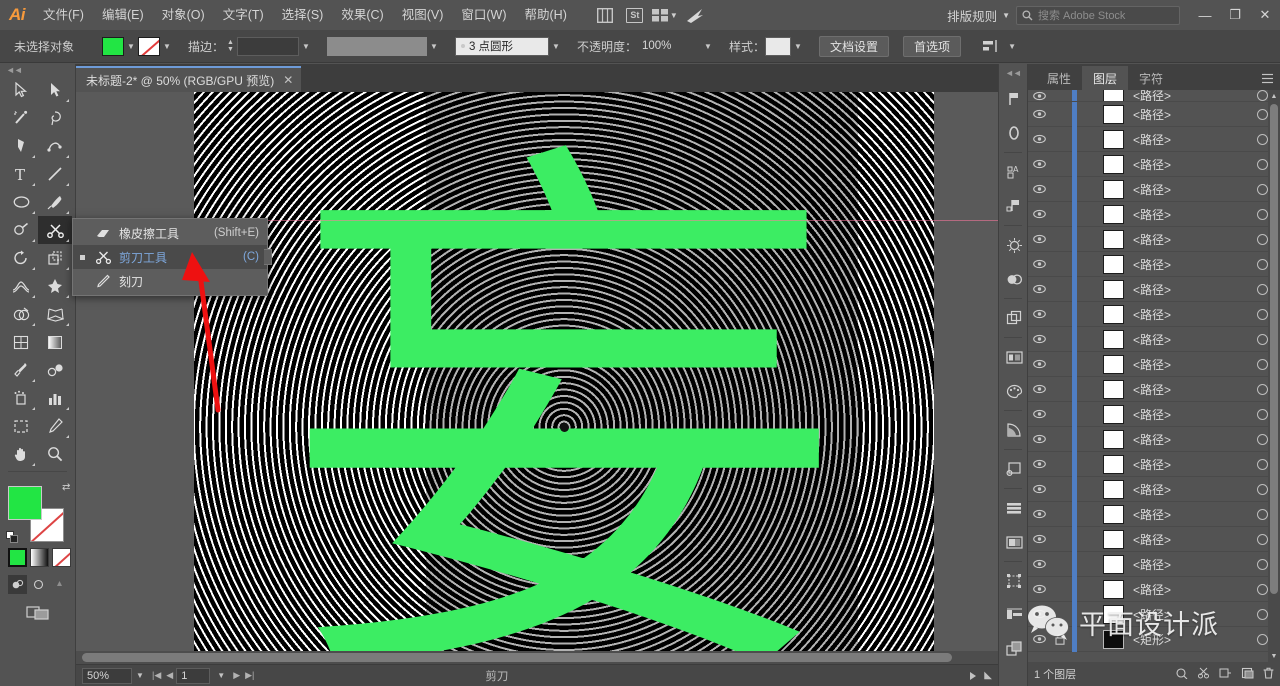 The image size is (1280, 686). I want to click on rail-item-appearance, so click(1014, 469).